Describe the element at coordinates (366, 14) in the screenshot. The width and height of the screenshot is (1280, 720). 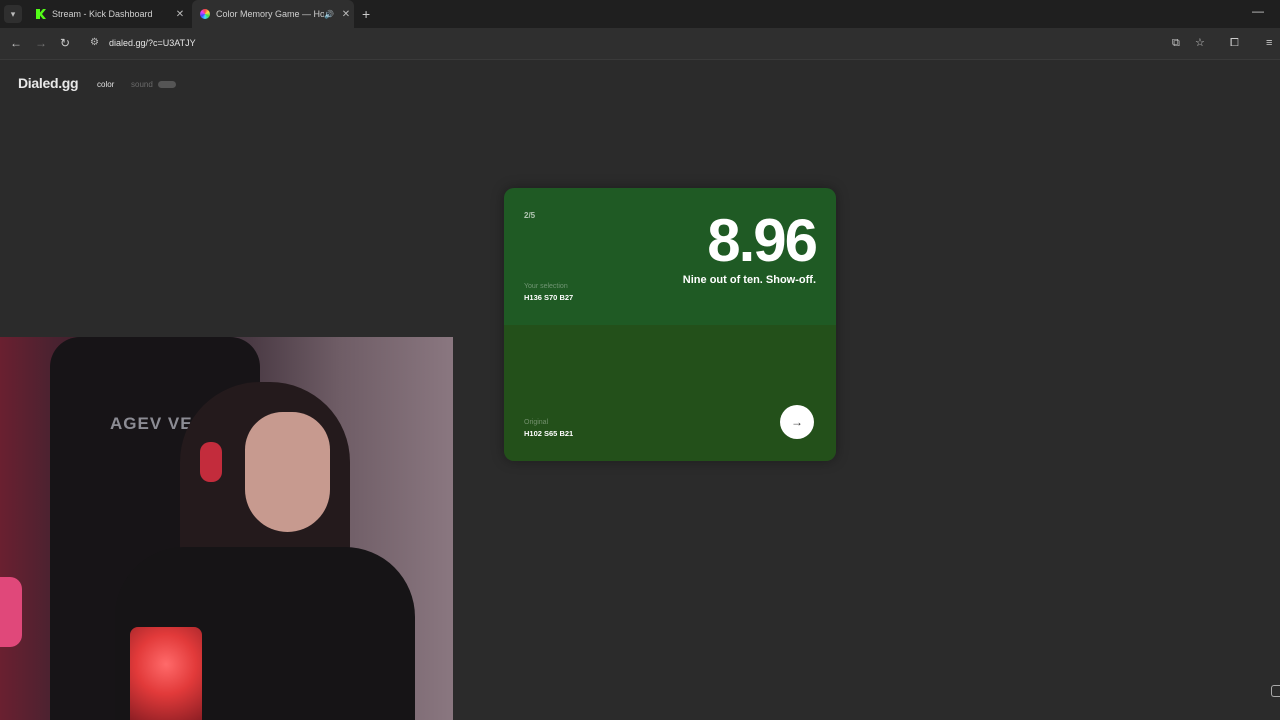
I see `new-tab-button: +` at that location.